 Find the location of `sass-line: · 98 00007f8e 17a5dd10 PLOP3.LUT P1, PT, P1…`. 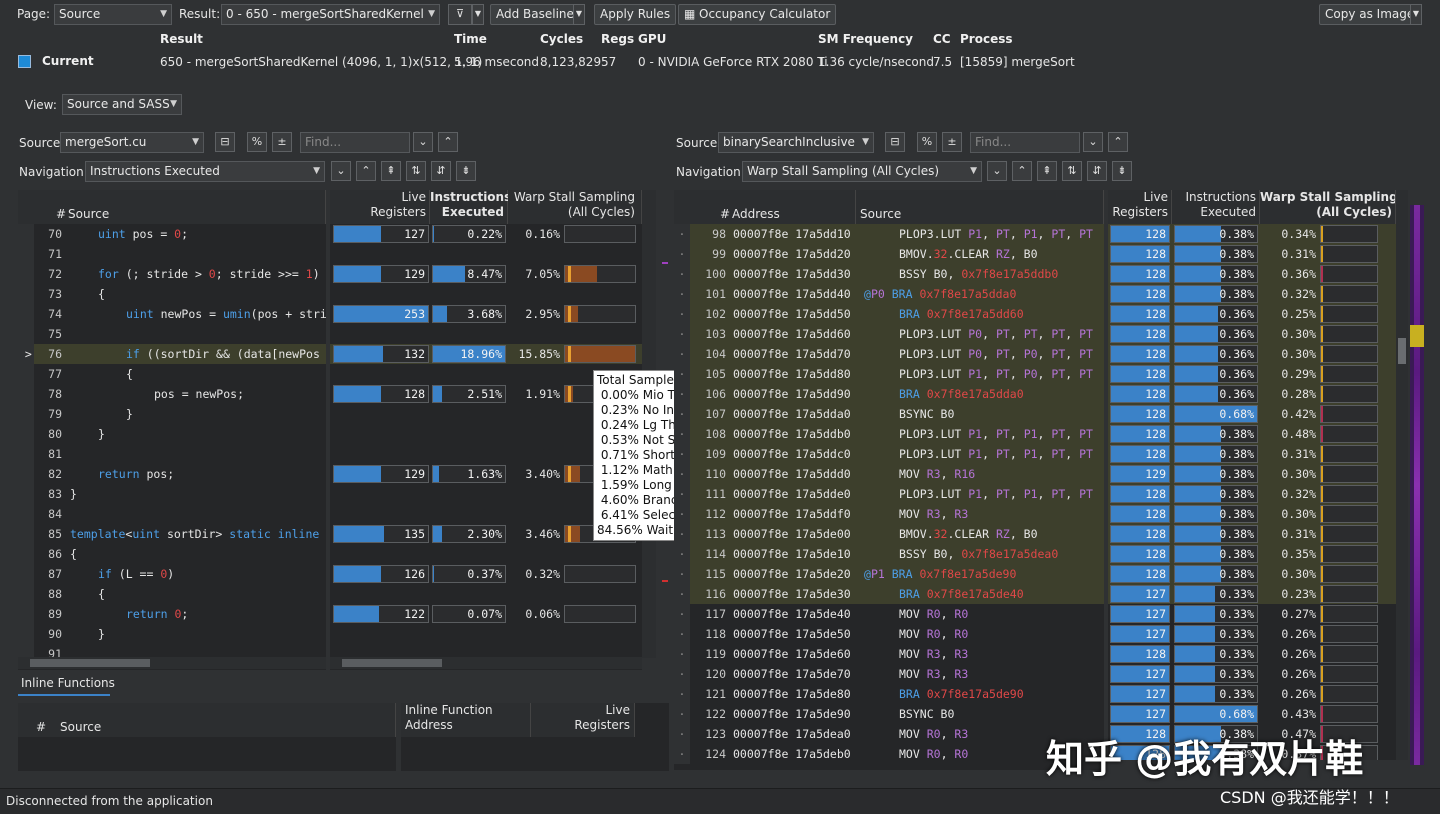

sass-line: · 98 00007f8e 17a5dd10 PLOP3.LUT P1, PT, P1… is located at coordinates (889, 234).